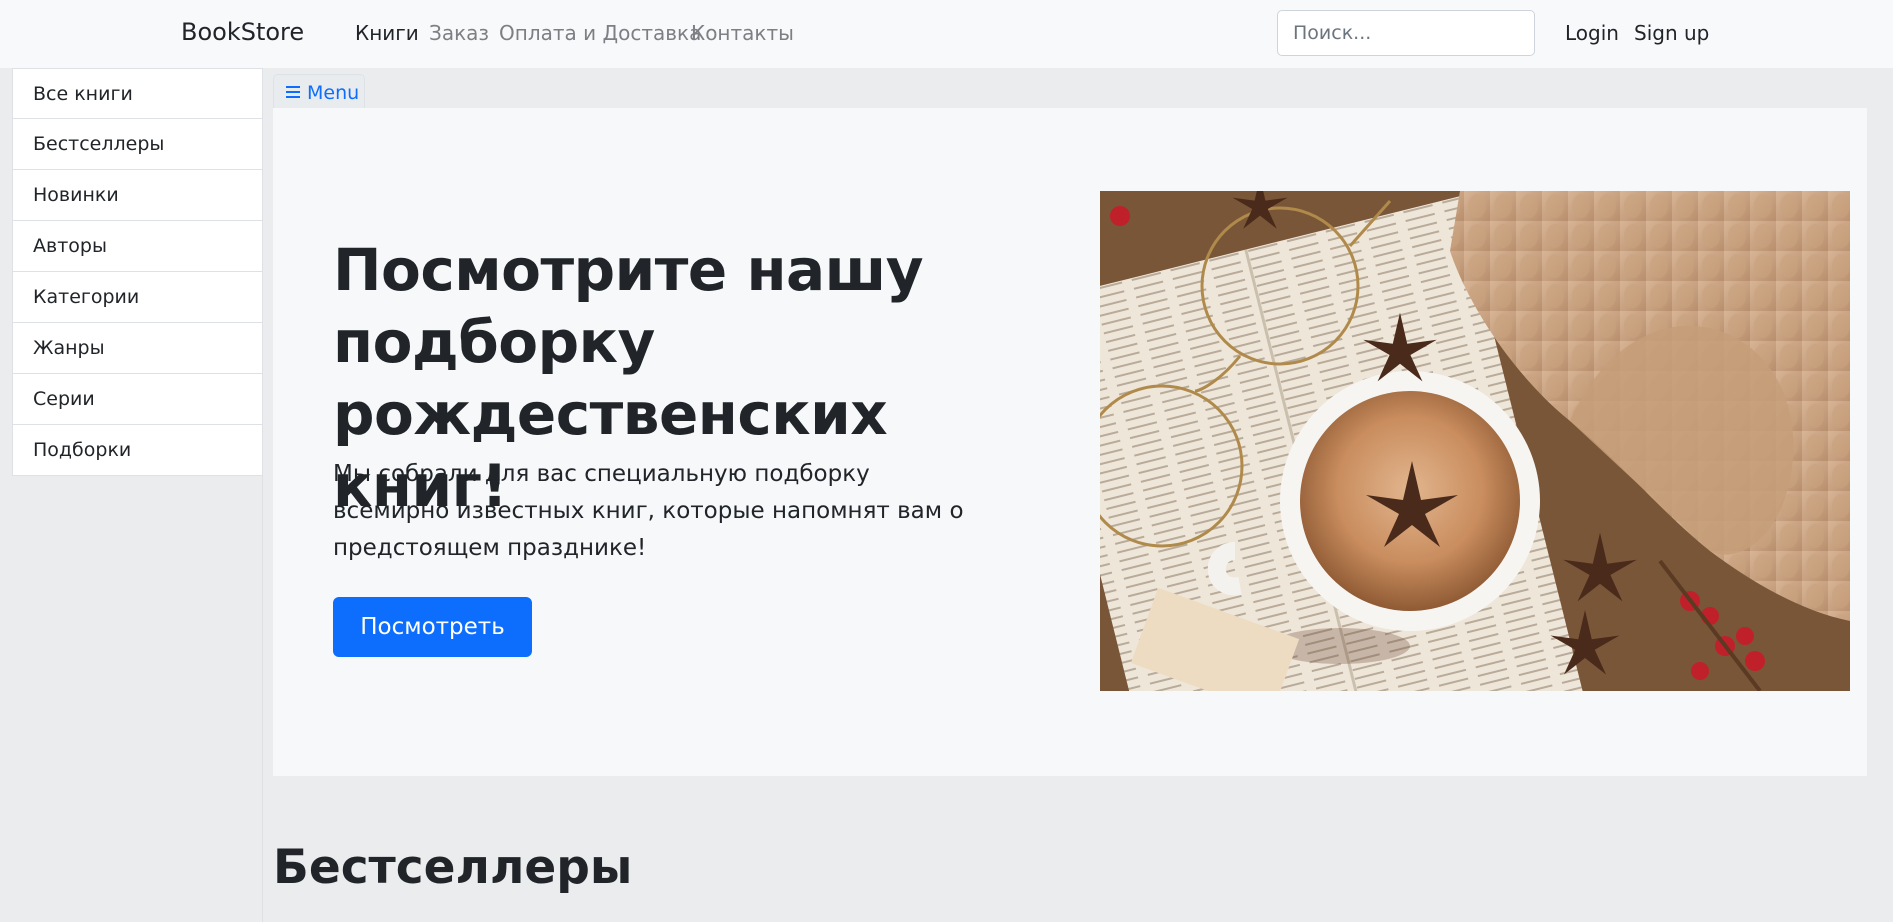 The height and width of the screenshot is (922, 1893). I want to click on menu-button-label: Menu, so click(333, 93).